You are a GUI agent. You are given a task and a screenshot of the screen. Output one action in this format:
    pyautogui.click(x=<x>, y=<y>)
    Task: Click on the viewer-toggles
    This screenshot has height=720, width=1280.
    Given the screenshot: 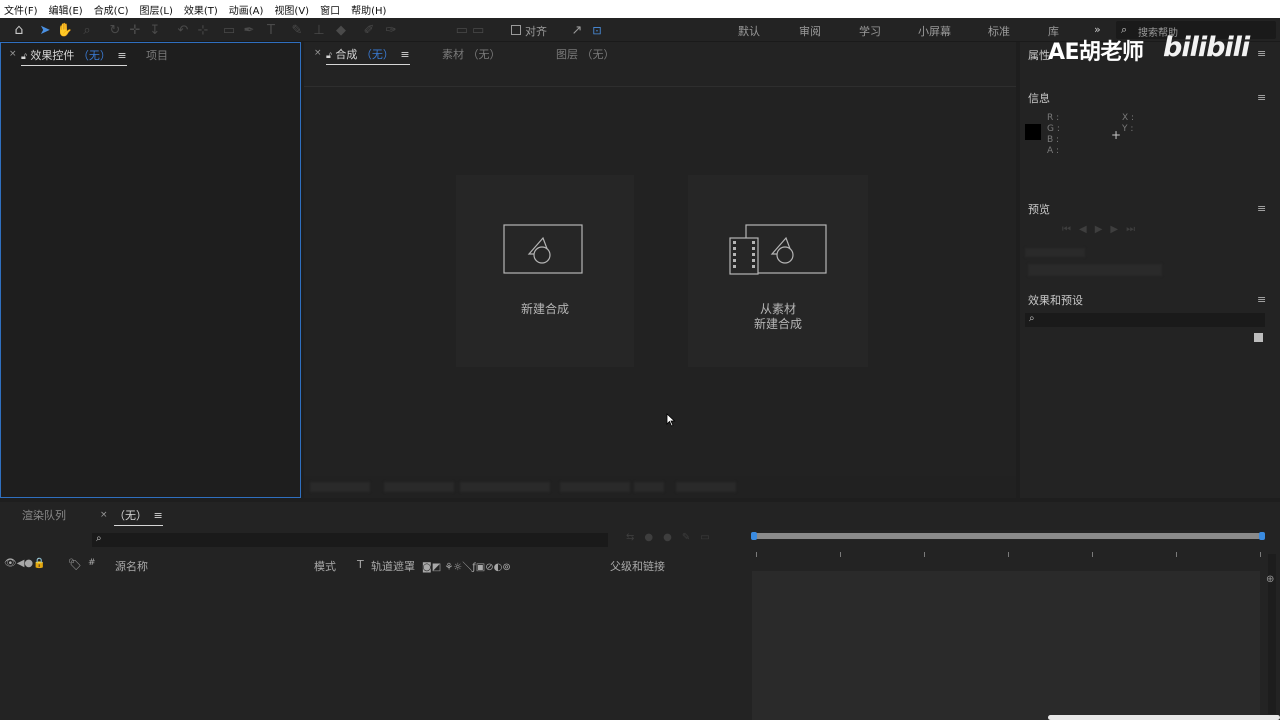 What is the action you would take?
    pyautogui.click(x=505, y=487)
    